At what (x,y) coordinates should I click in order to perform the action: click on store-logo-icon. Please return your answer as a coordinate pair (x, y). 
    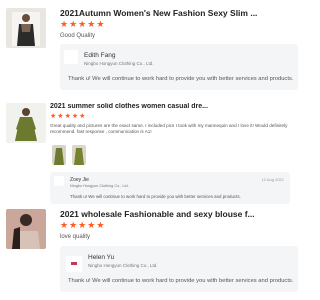
    Looking at the image, I should click on (74, 264).